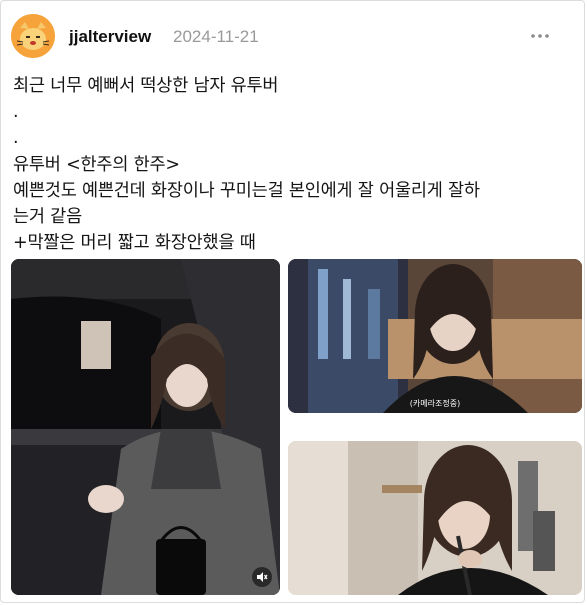  I want to click on photo-window-selfie: (카메라조정중), so click(435, 336).